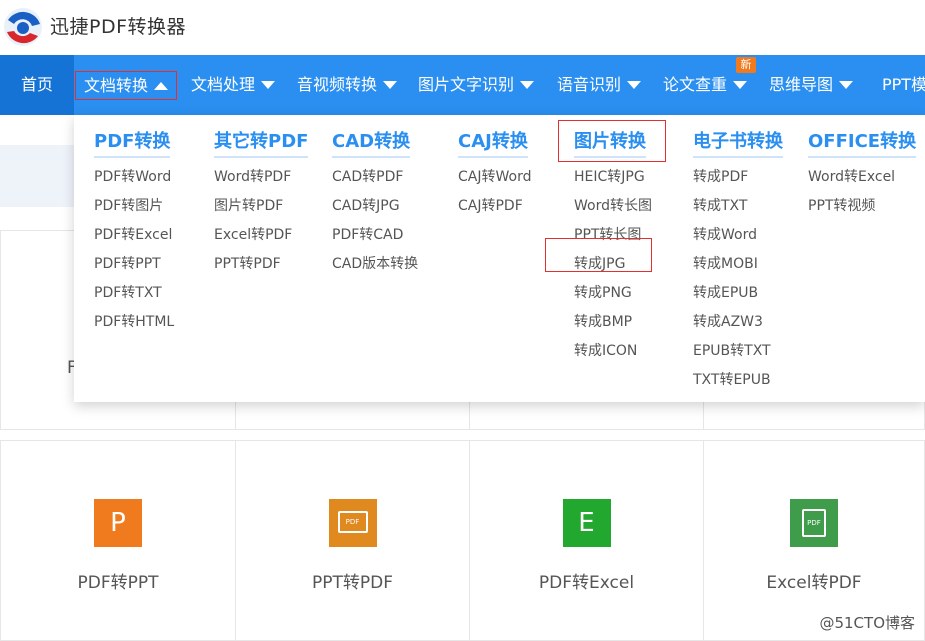 Image resolution: width=925 pixels, height=641 pixels. What do you see at coordinates (132, 142) in the screenshot?
I see `menu-col-title: PDF转换` at bounding box center [132, 142].